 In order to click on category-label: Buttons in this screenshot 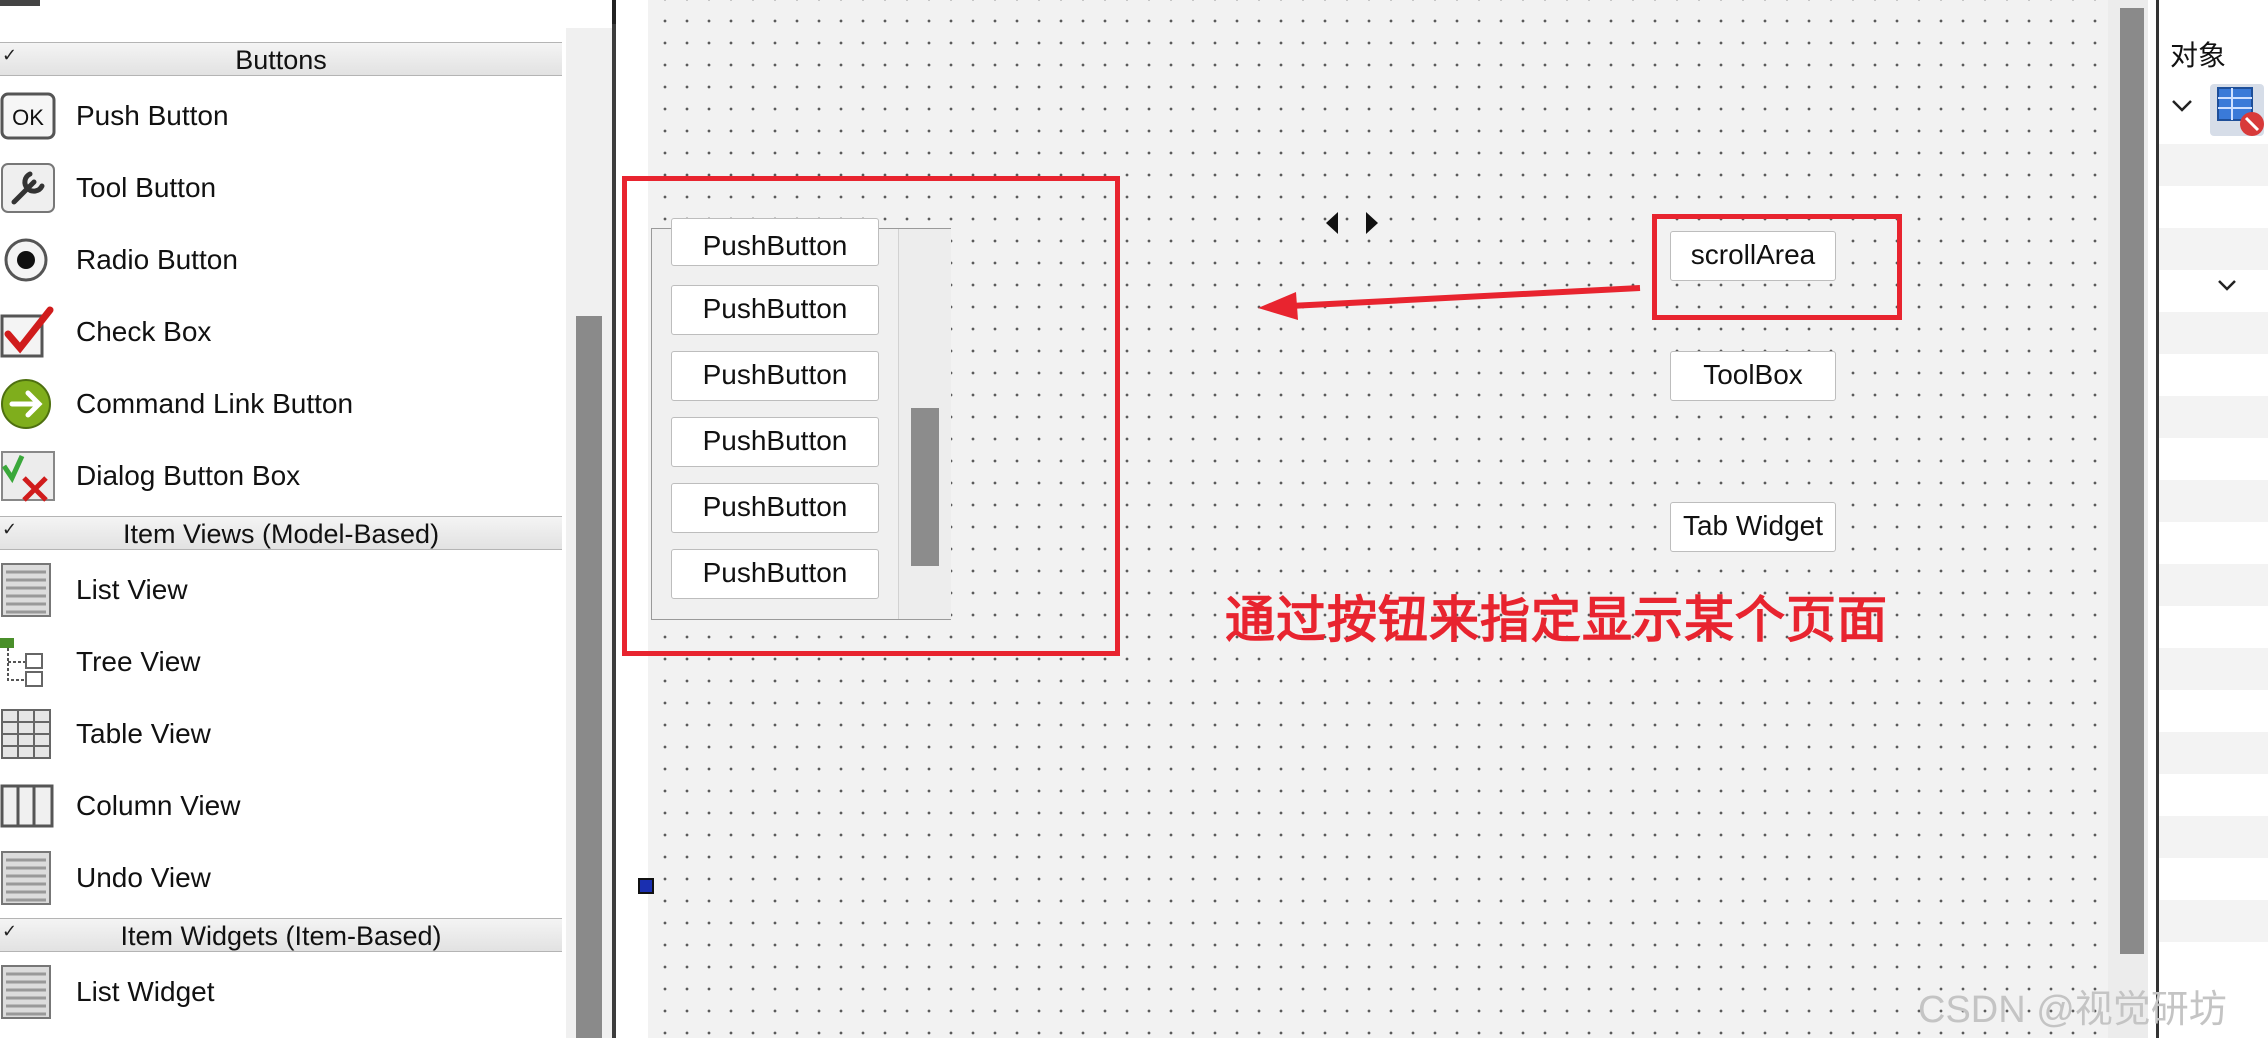, I will do `click(281, 60)`.